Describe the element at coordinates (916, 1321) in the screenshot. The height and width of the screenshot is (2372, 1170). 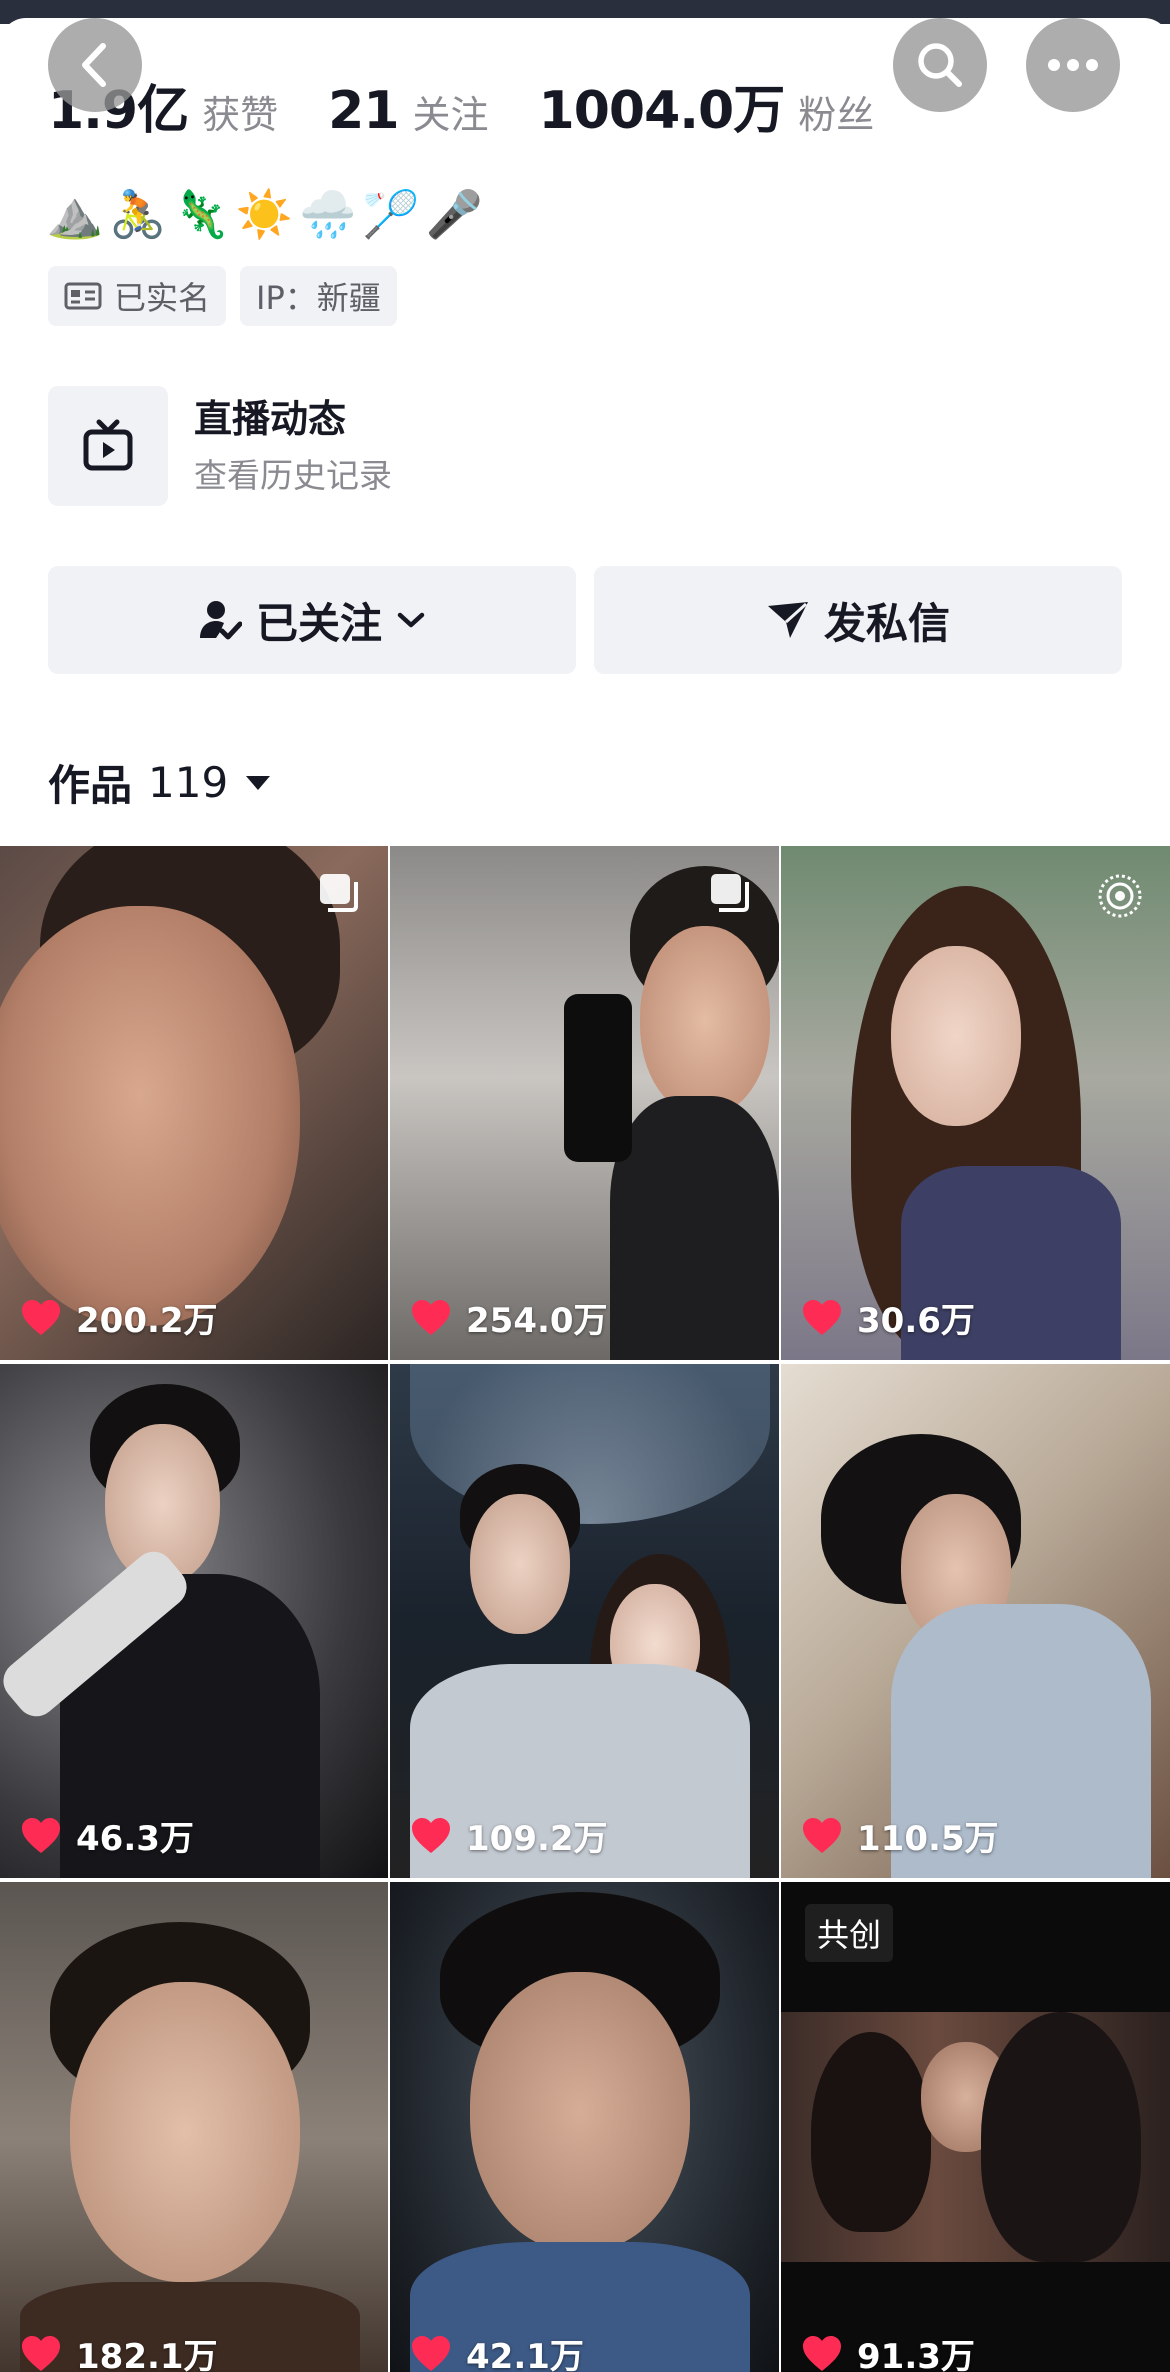
I see `like-count-text: 30.6万` at that location.